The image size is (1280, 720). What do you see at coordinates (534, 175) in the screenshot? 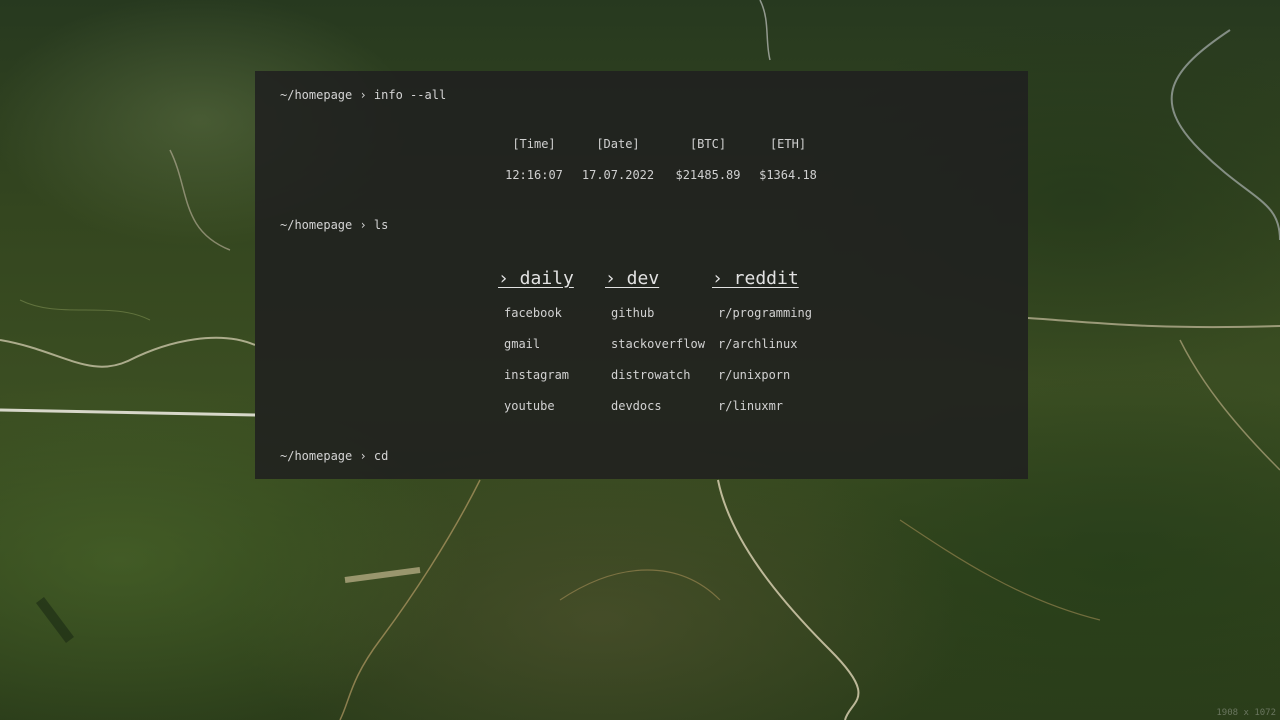
I see `info-value-time: 12:16:07` at bounding box center [534, 175].